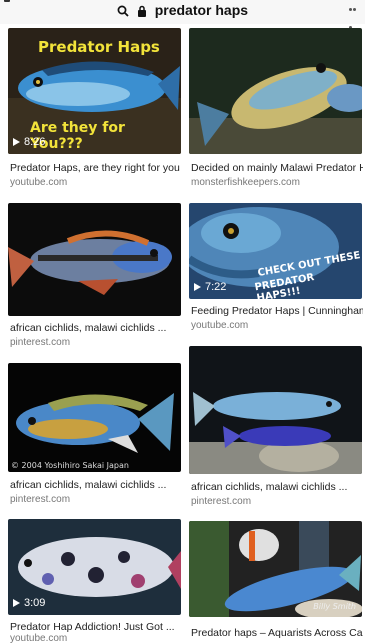 Image resolution: width=365 pixels, height=644 pixels. I want to click on more-icon, so click(354, 14).